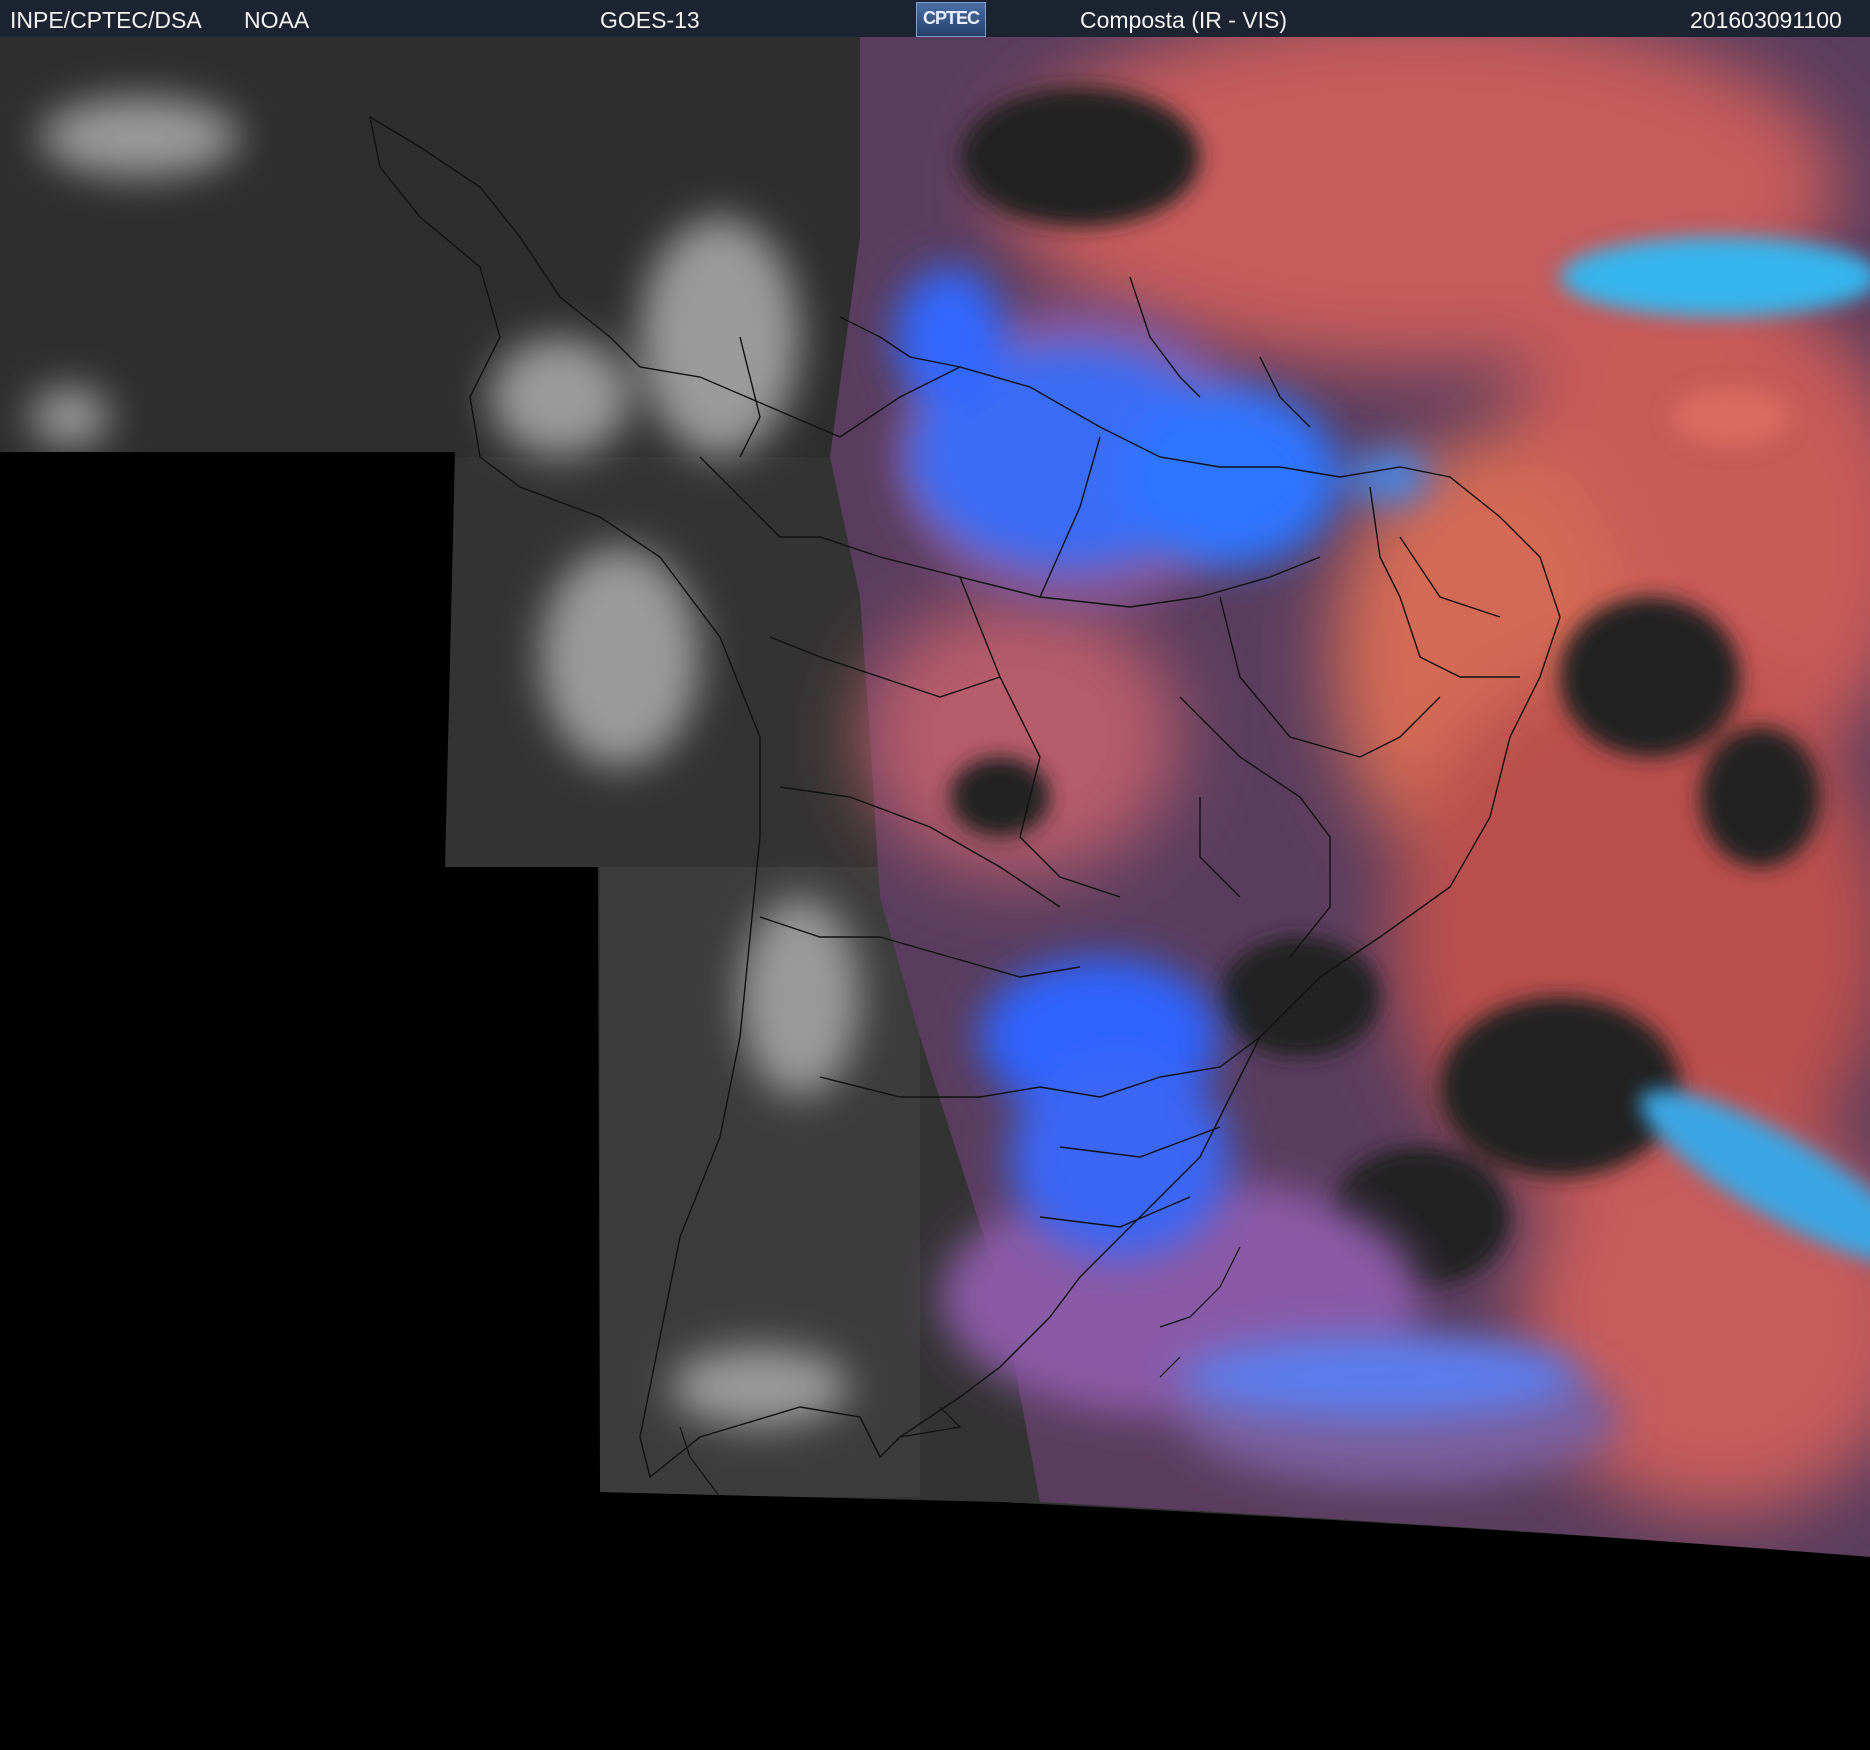 Image resolution: width=1870 pixels, height=1750 pixels. What do you see at coordinates (951, 19) in the screenshot?
I see `cptec-logo: CPTEC` at bounding box center [951, 19].